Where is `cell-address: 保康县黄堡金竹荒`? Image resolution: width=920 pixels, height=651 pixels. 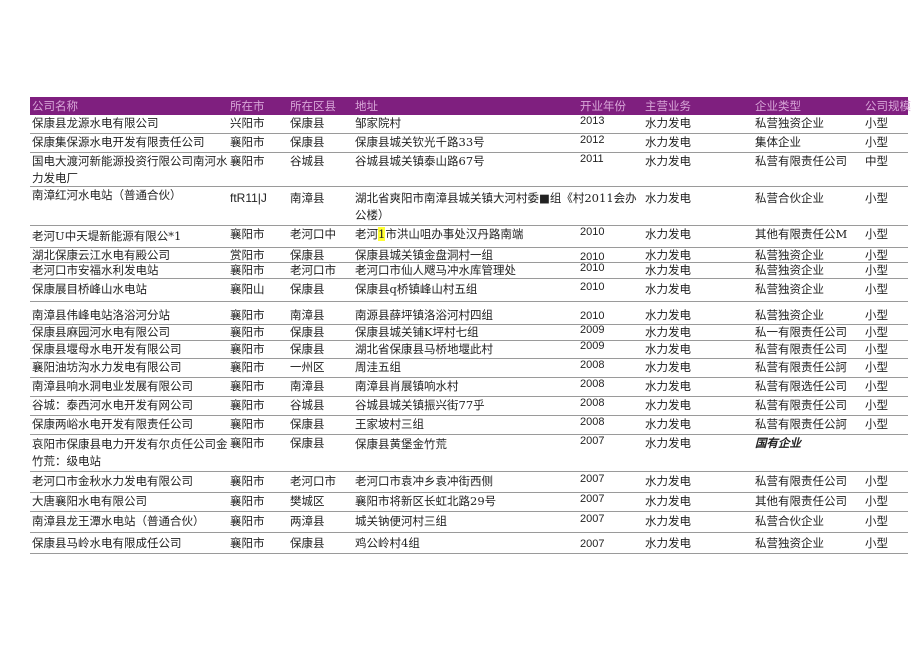
cell-address: 保康县黄堡金竹荒 is located at coordinates (401, 444).